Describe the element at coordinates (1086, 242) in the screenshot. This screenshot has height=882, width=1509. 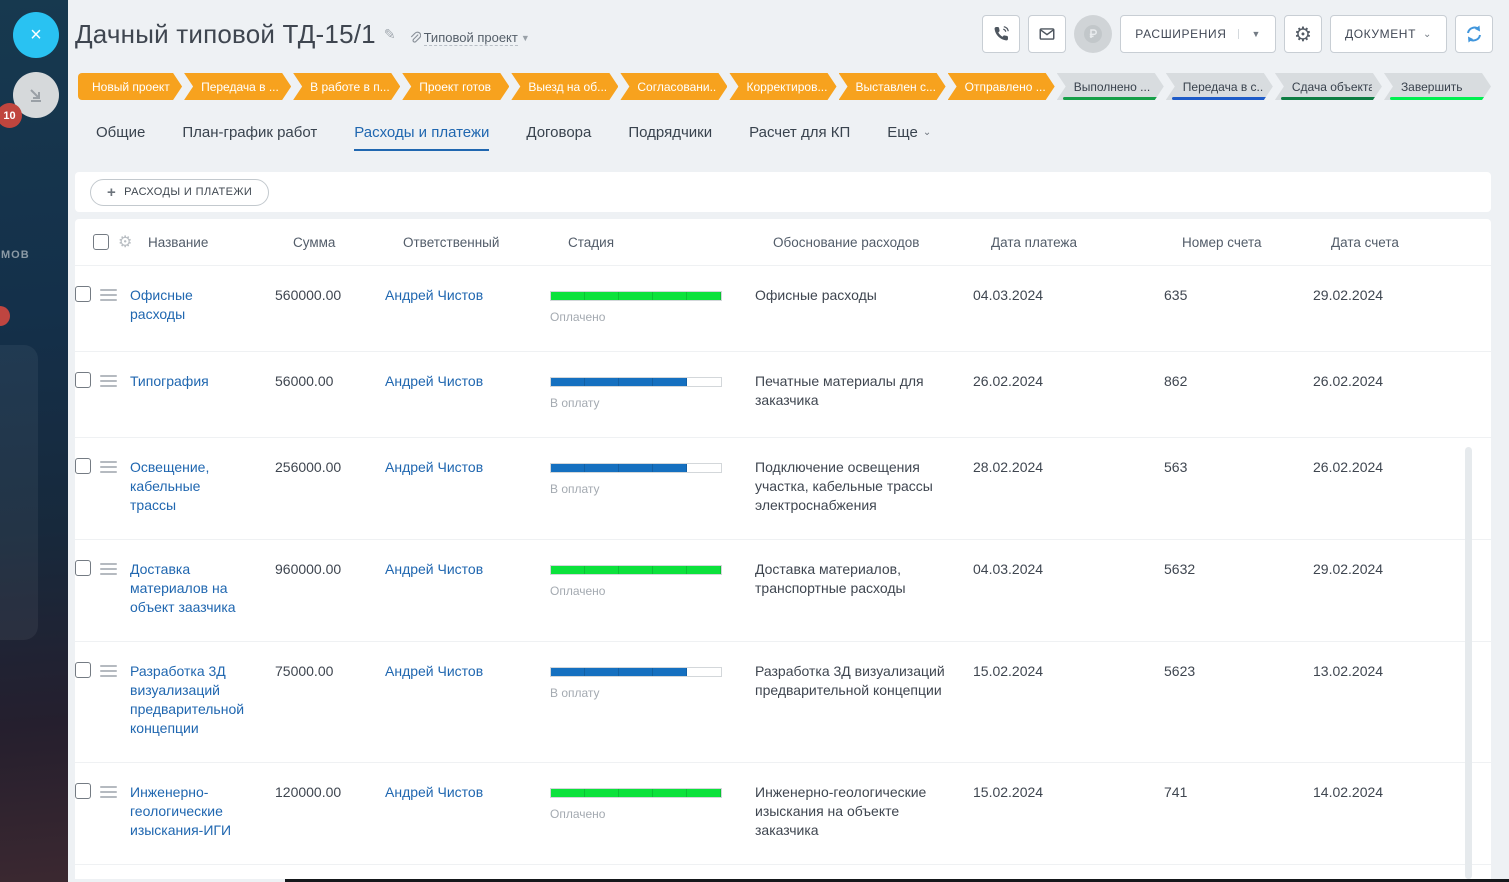
I see `column-header: Дата платежа` at that location.